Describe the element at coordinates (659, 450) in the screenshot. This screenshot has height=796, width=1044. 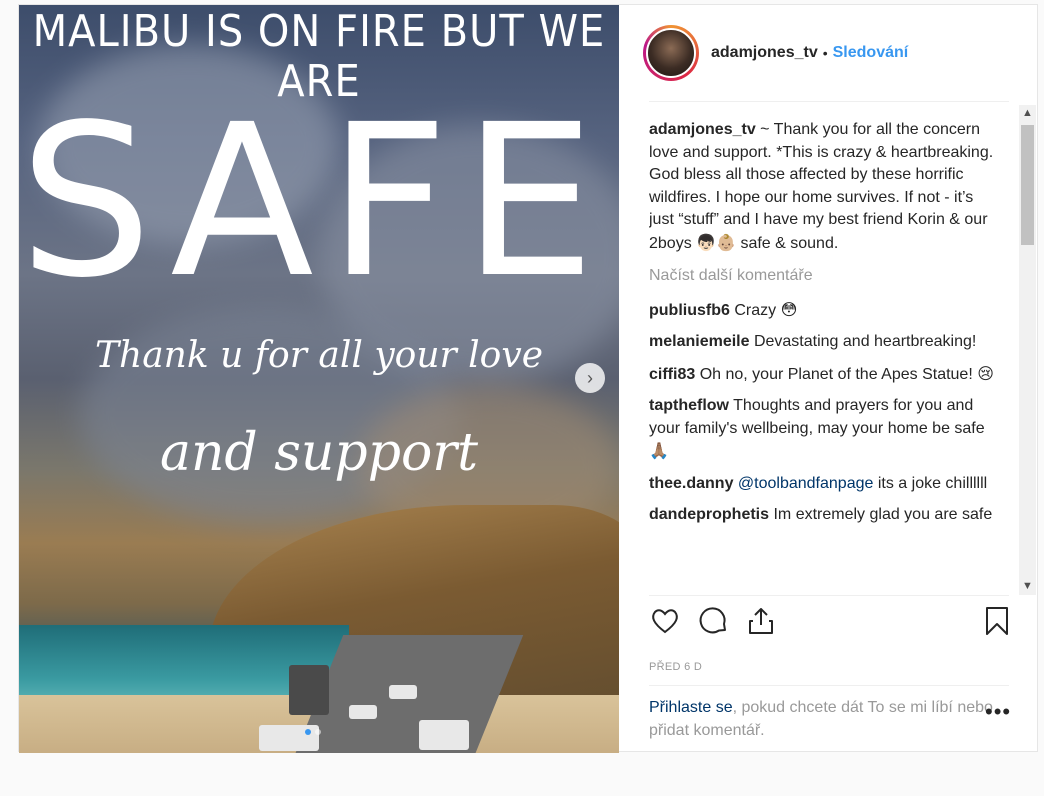
I see `comment-emoji: 🙏🏽` at that location.